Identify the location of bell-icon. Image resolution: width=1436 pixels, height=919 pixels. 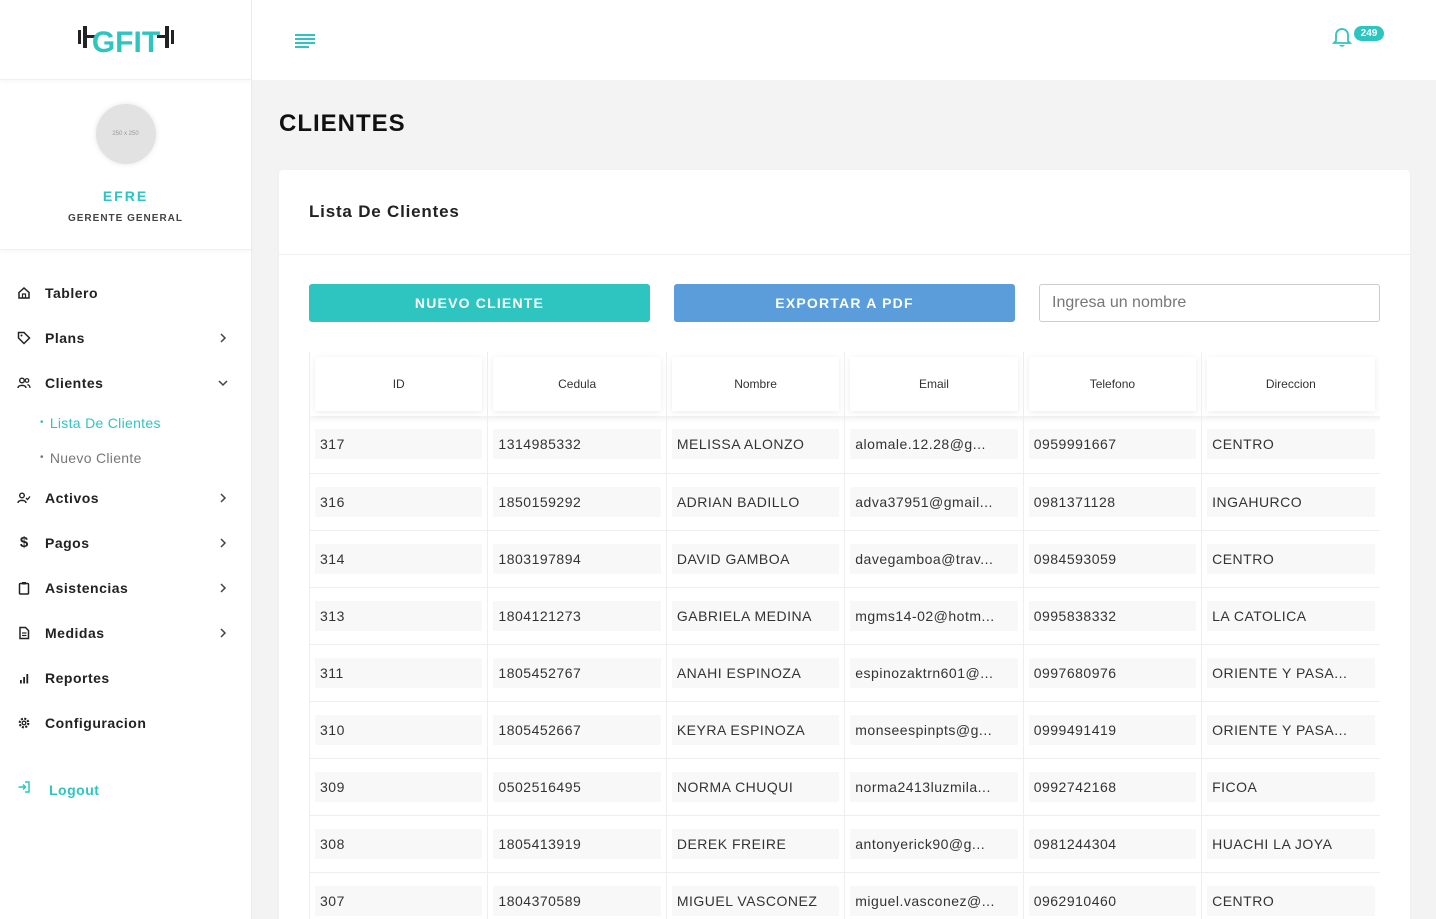
(1343, 37).